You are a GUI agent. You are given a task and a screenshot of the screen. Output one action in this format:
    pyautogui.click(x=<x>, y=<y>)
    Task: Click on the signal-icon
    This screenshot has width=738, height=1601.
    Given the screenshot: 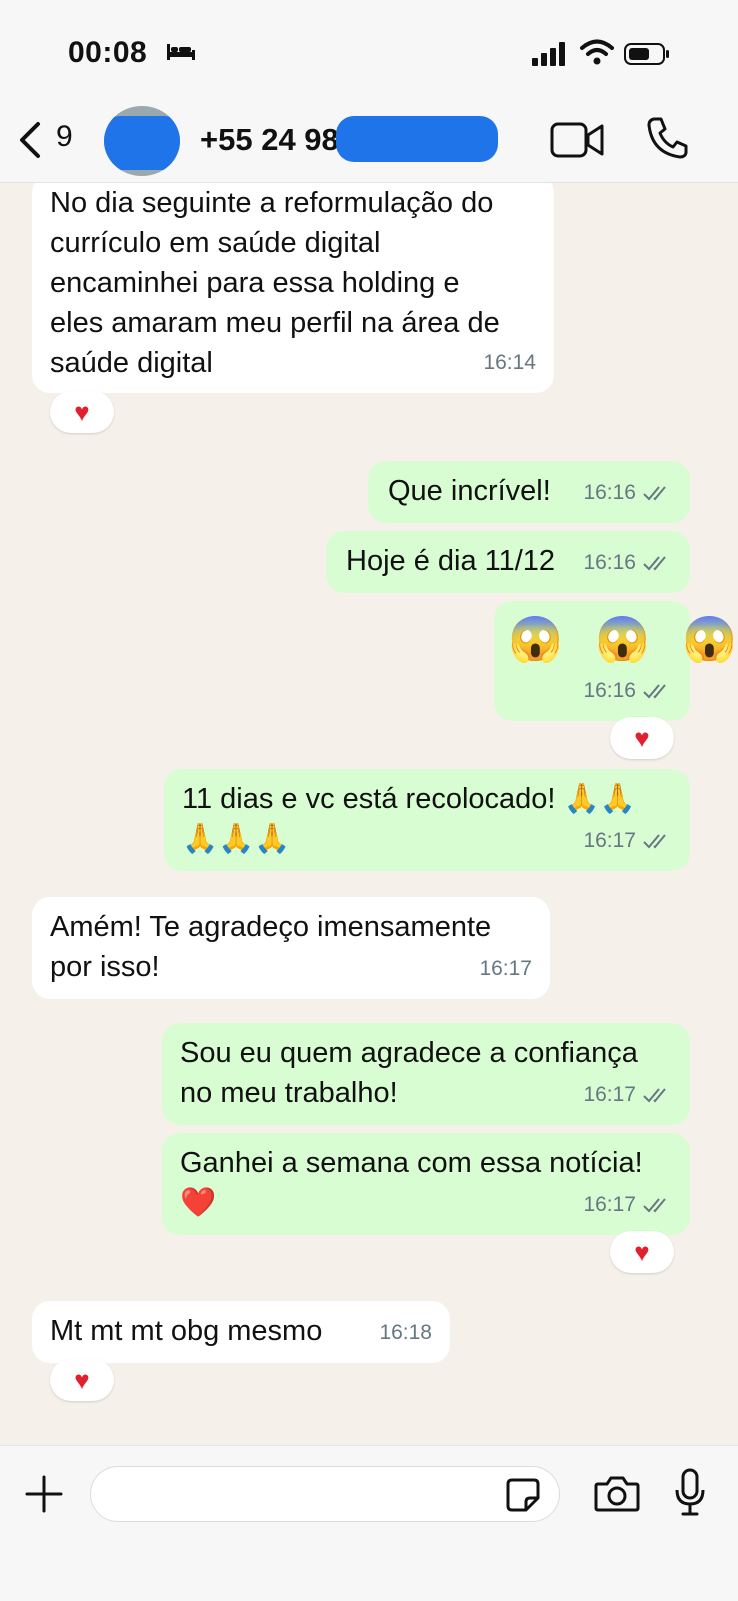 What is the action you would take?
    pyautogui.click(x=548, y=54)
    